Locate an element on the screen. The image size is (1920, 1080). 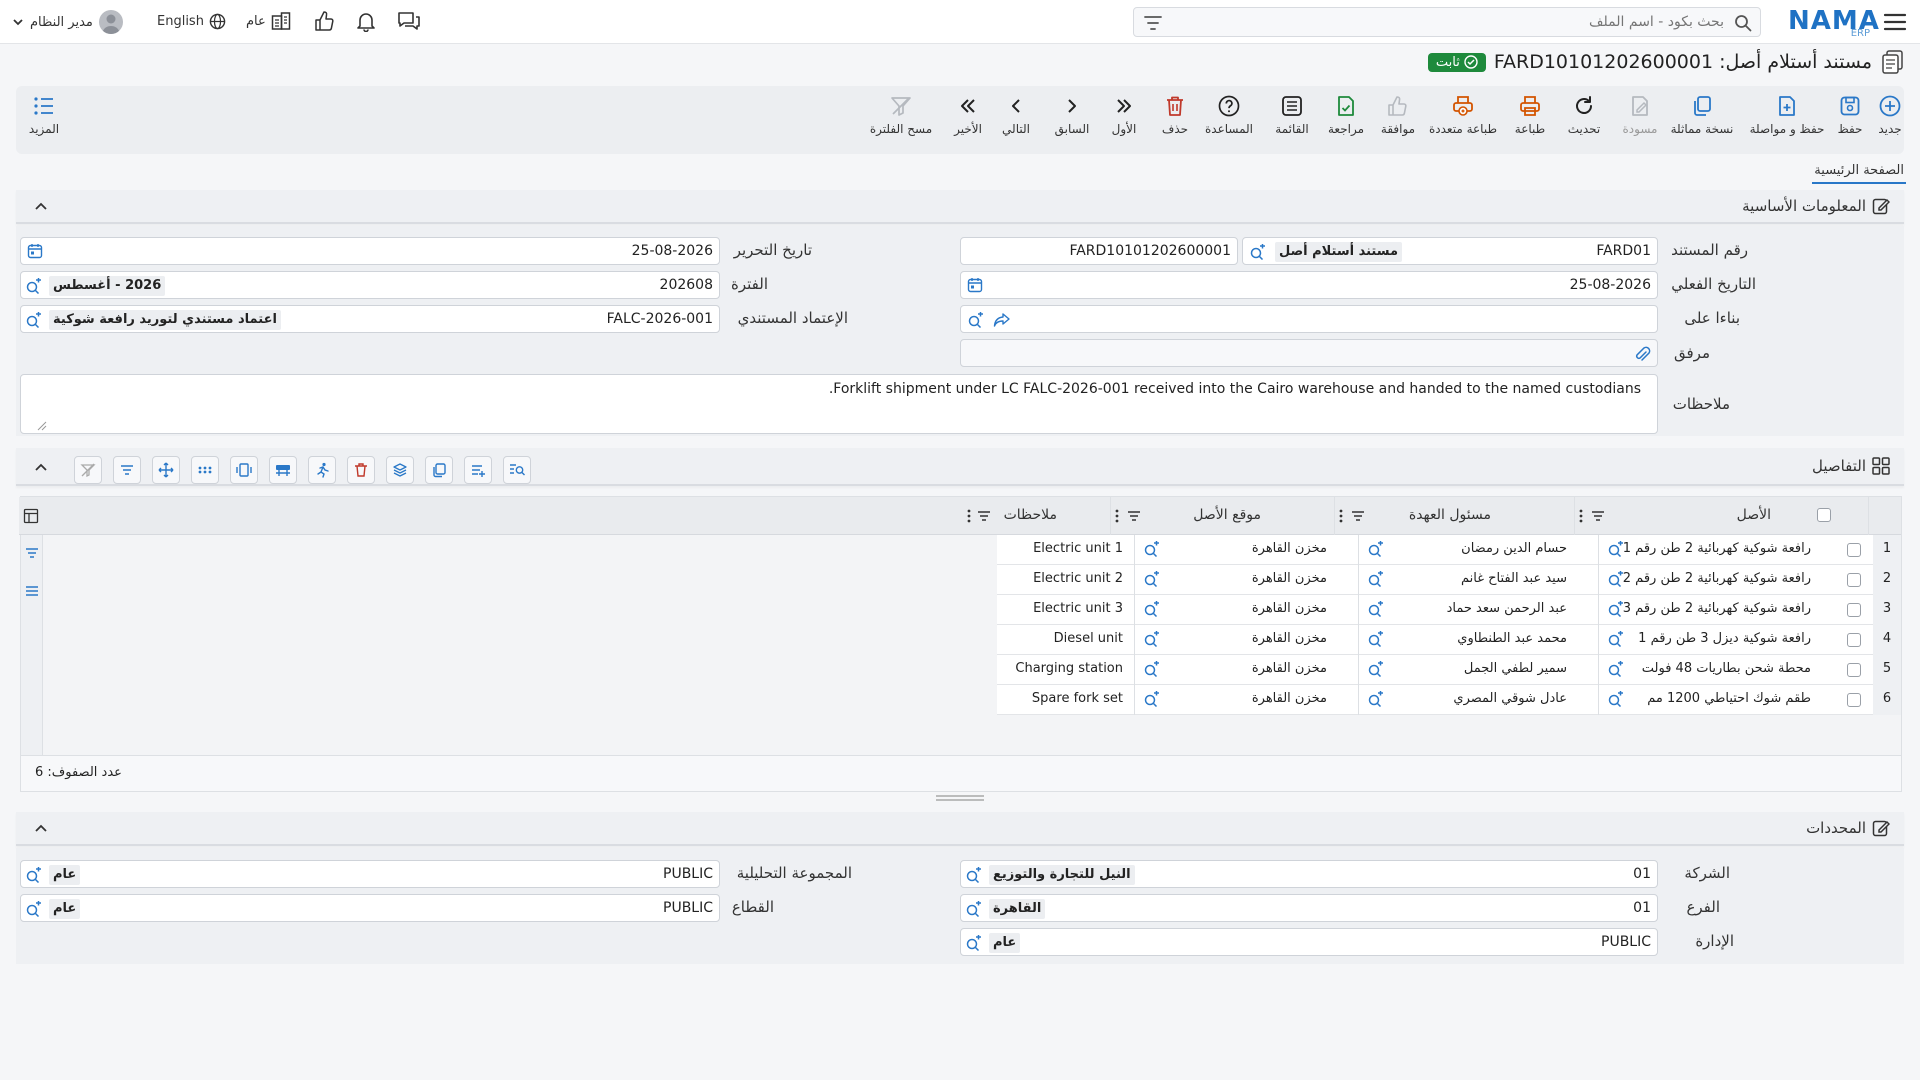
cell-custodian: عبد الرحمن سعد حماد is located at coordinates (1507, 608).